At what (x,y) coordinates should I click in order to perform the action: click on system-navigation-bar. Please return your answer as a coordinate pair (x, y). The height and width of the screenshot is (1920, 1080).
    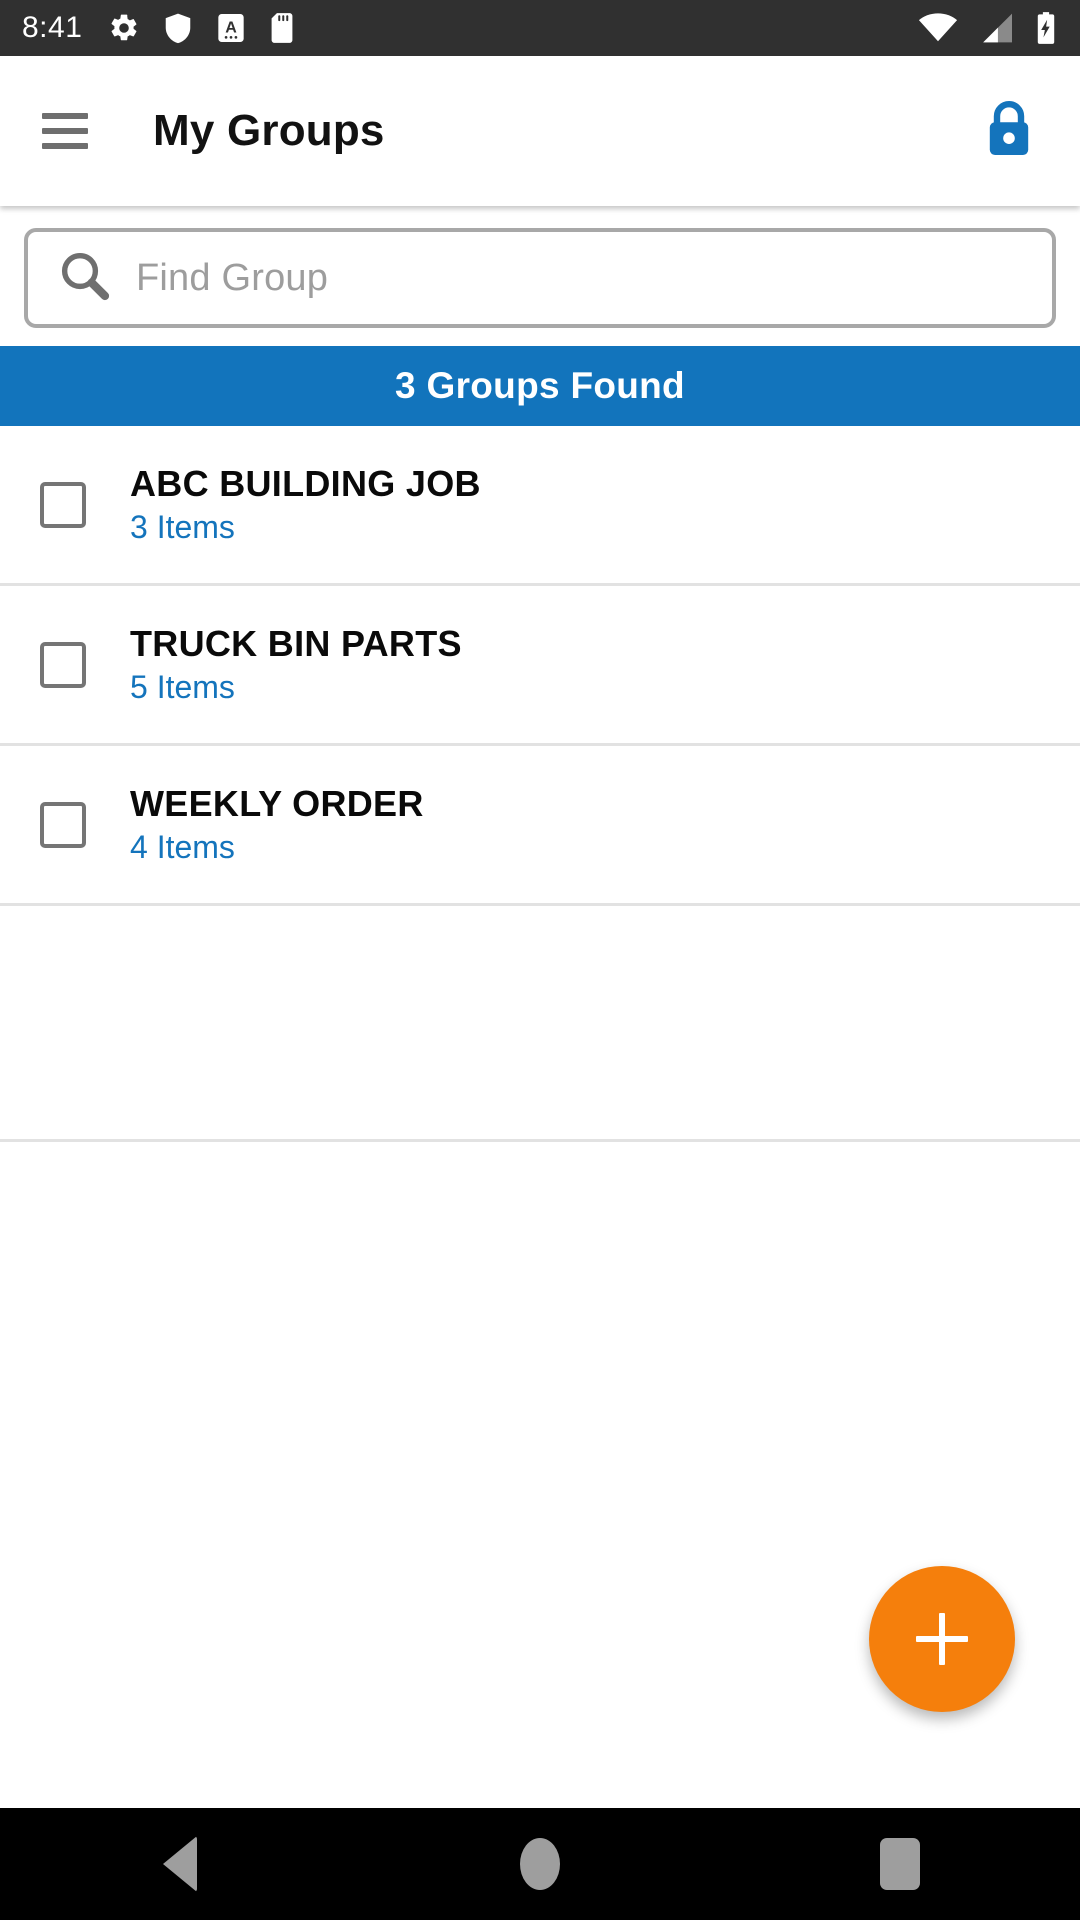
    Looking at the image, I should click on (540, 1864).